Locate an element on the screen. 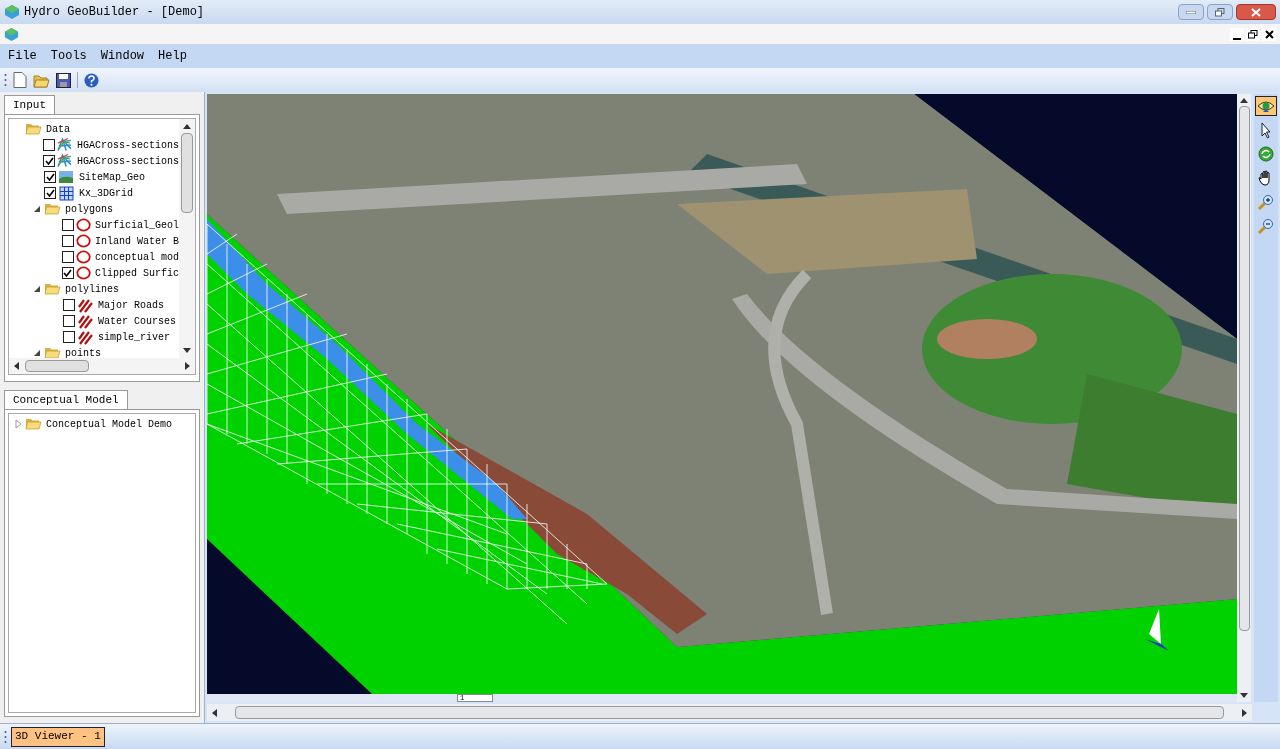 The width and height of the screenshot is (1280, 749). view-tool-button is located at coordinates (1266, 106).